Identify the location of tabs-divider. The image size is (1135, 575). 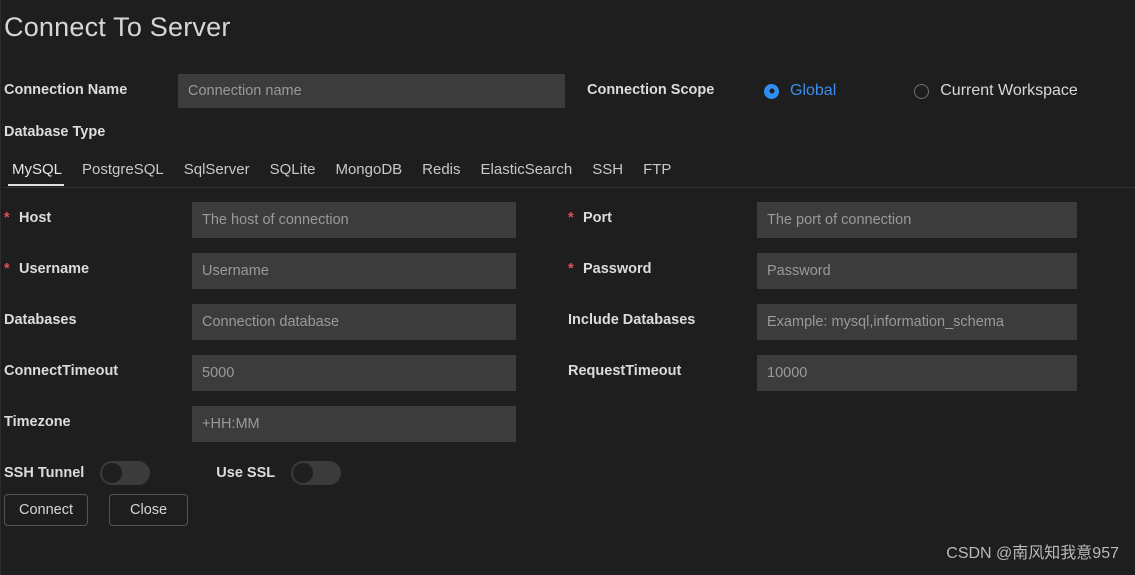
(569, 187).